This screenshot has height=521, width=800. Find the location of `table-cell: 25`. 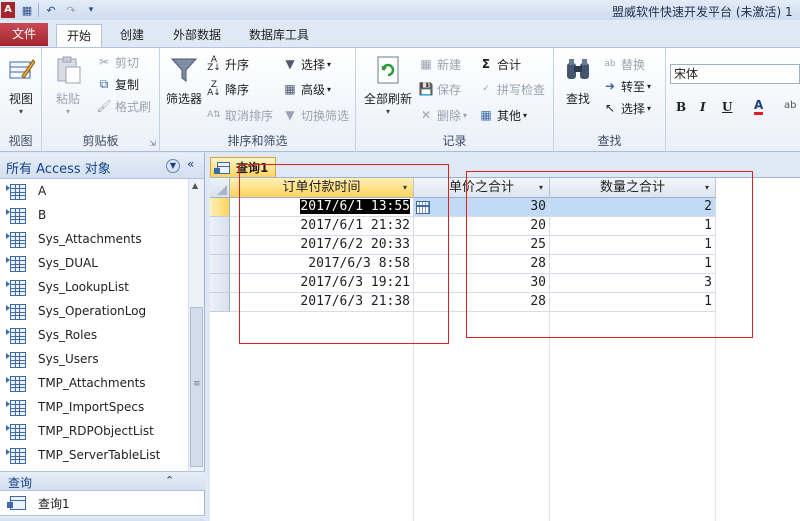

table-cell: 25 is located at coordinates (482, 245).